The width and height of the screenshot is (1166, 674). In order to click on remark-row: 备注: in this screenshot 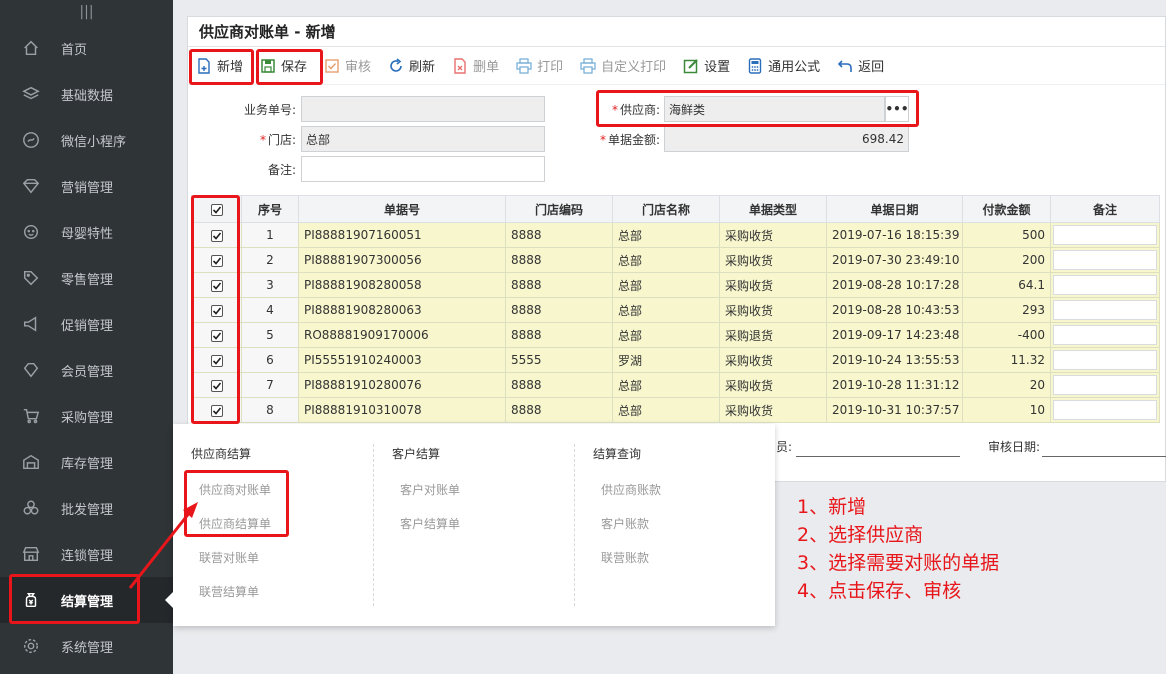, I will do `click(372, 169)`.